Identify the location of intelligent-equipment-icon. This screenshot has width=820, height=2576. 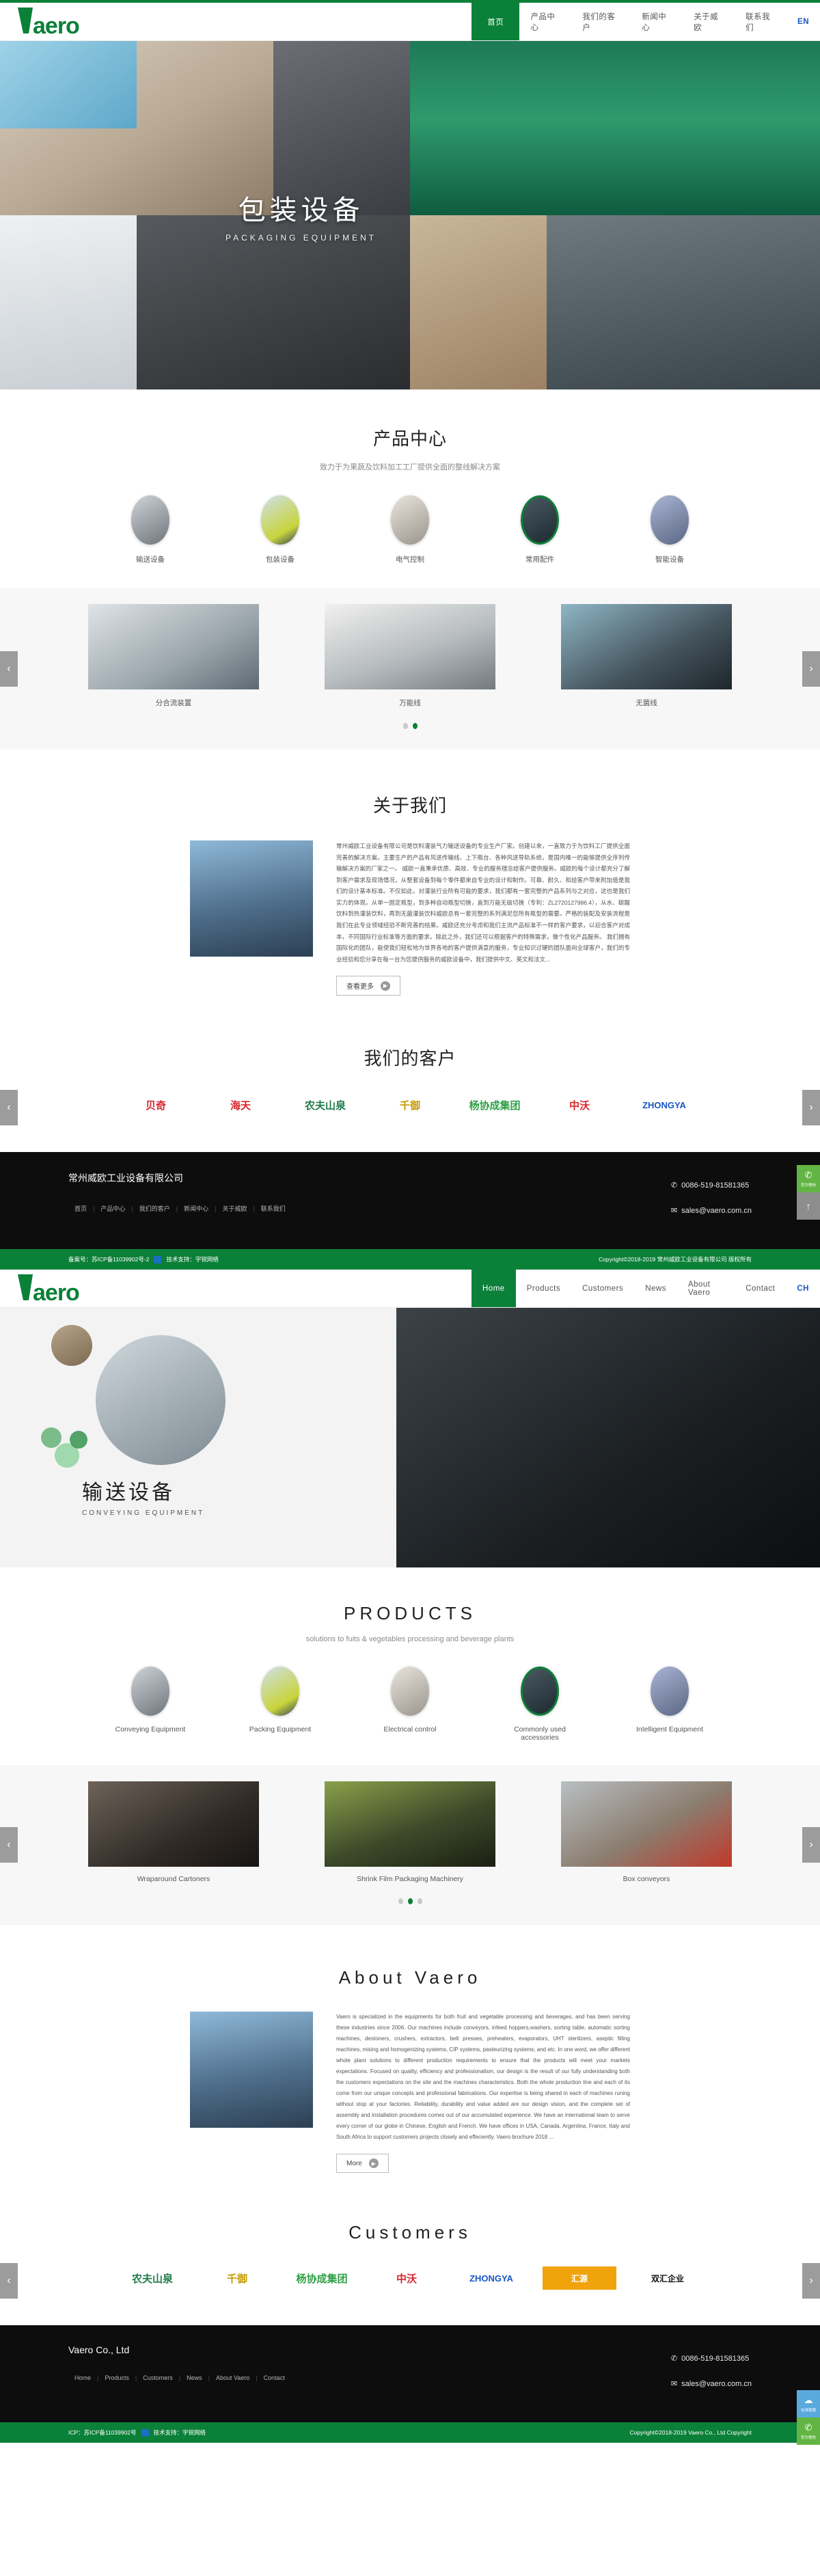
(670, 520).